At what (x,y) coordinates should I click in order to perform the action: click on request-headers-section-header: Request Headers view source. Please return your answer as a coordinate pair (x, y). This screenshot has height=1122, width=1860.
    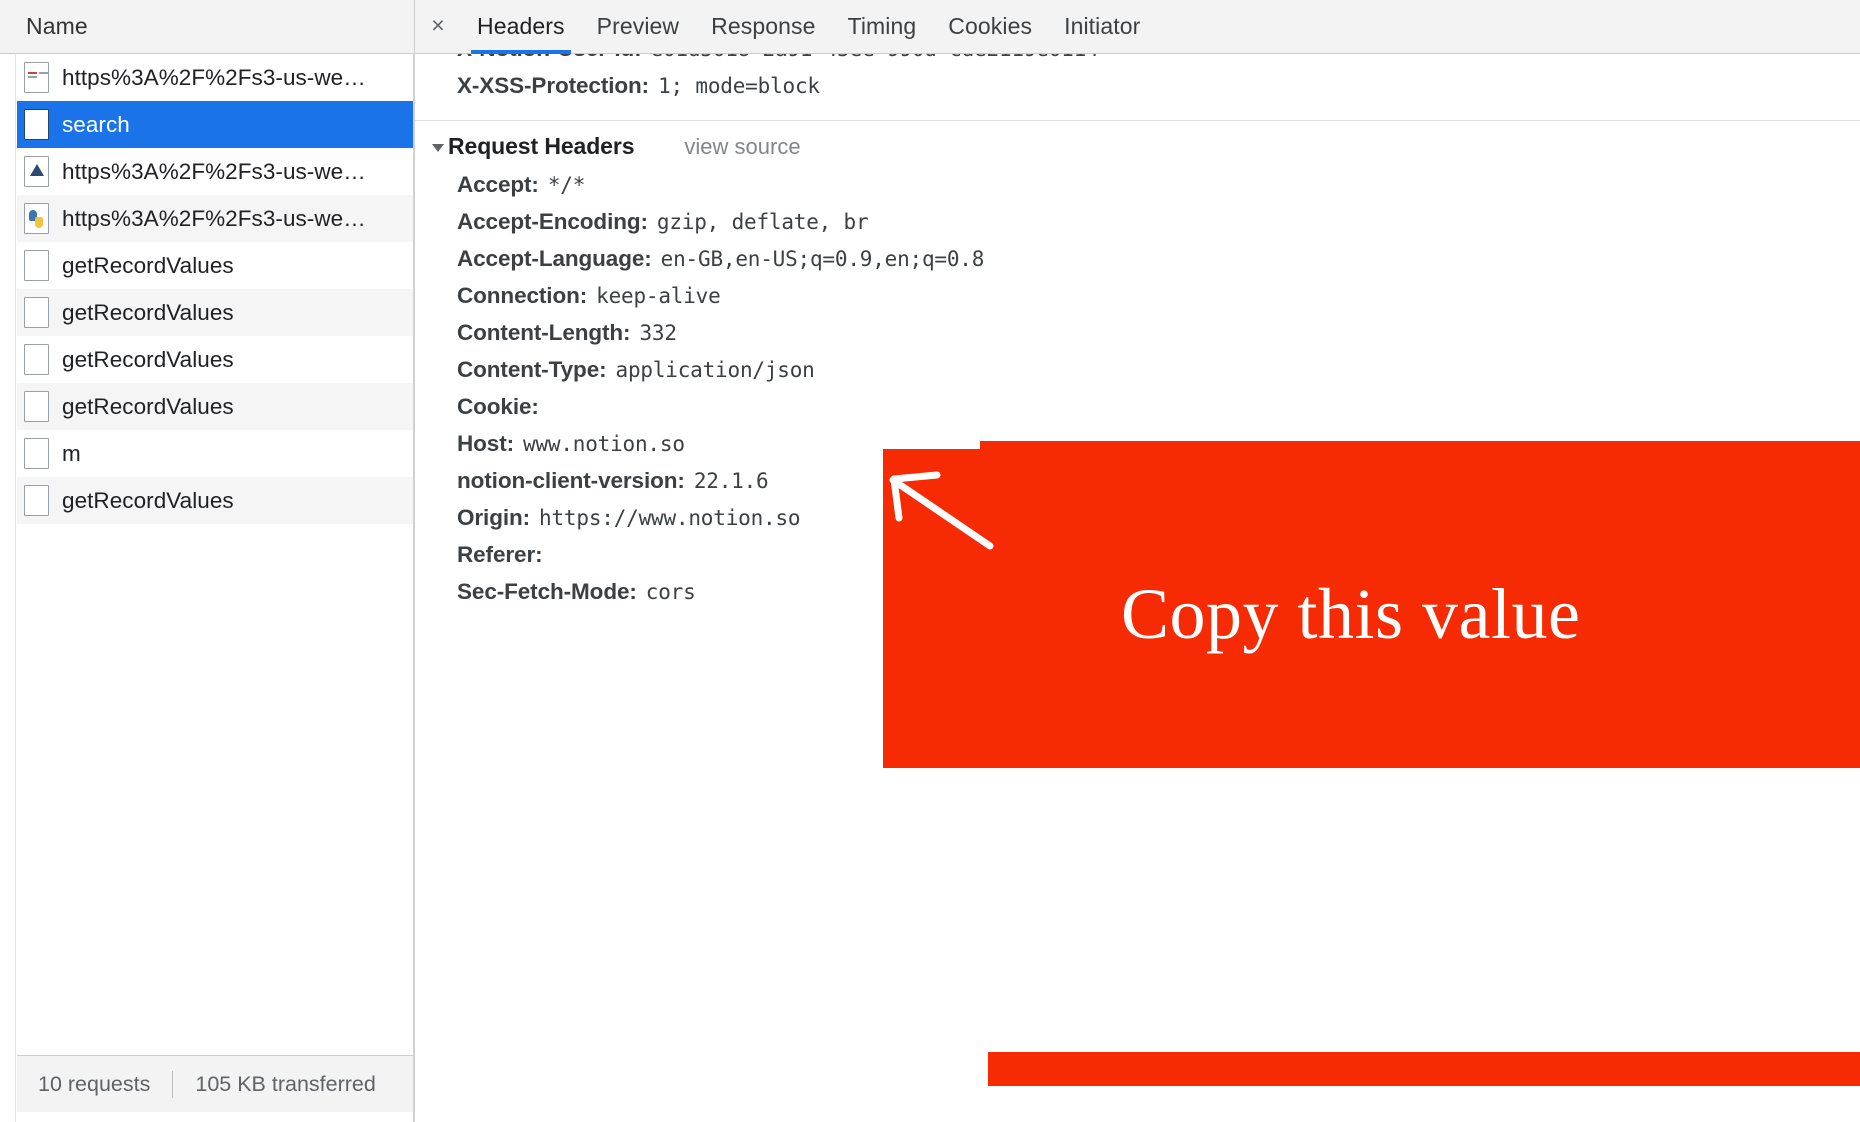
    Looking at the image, I should click on (1137, 146).